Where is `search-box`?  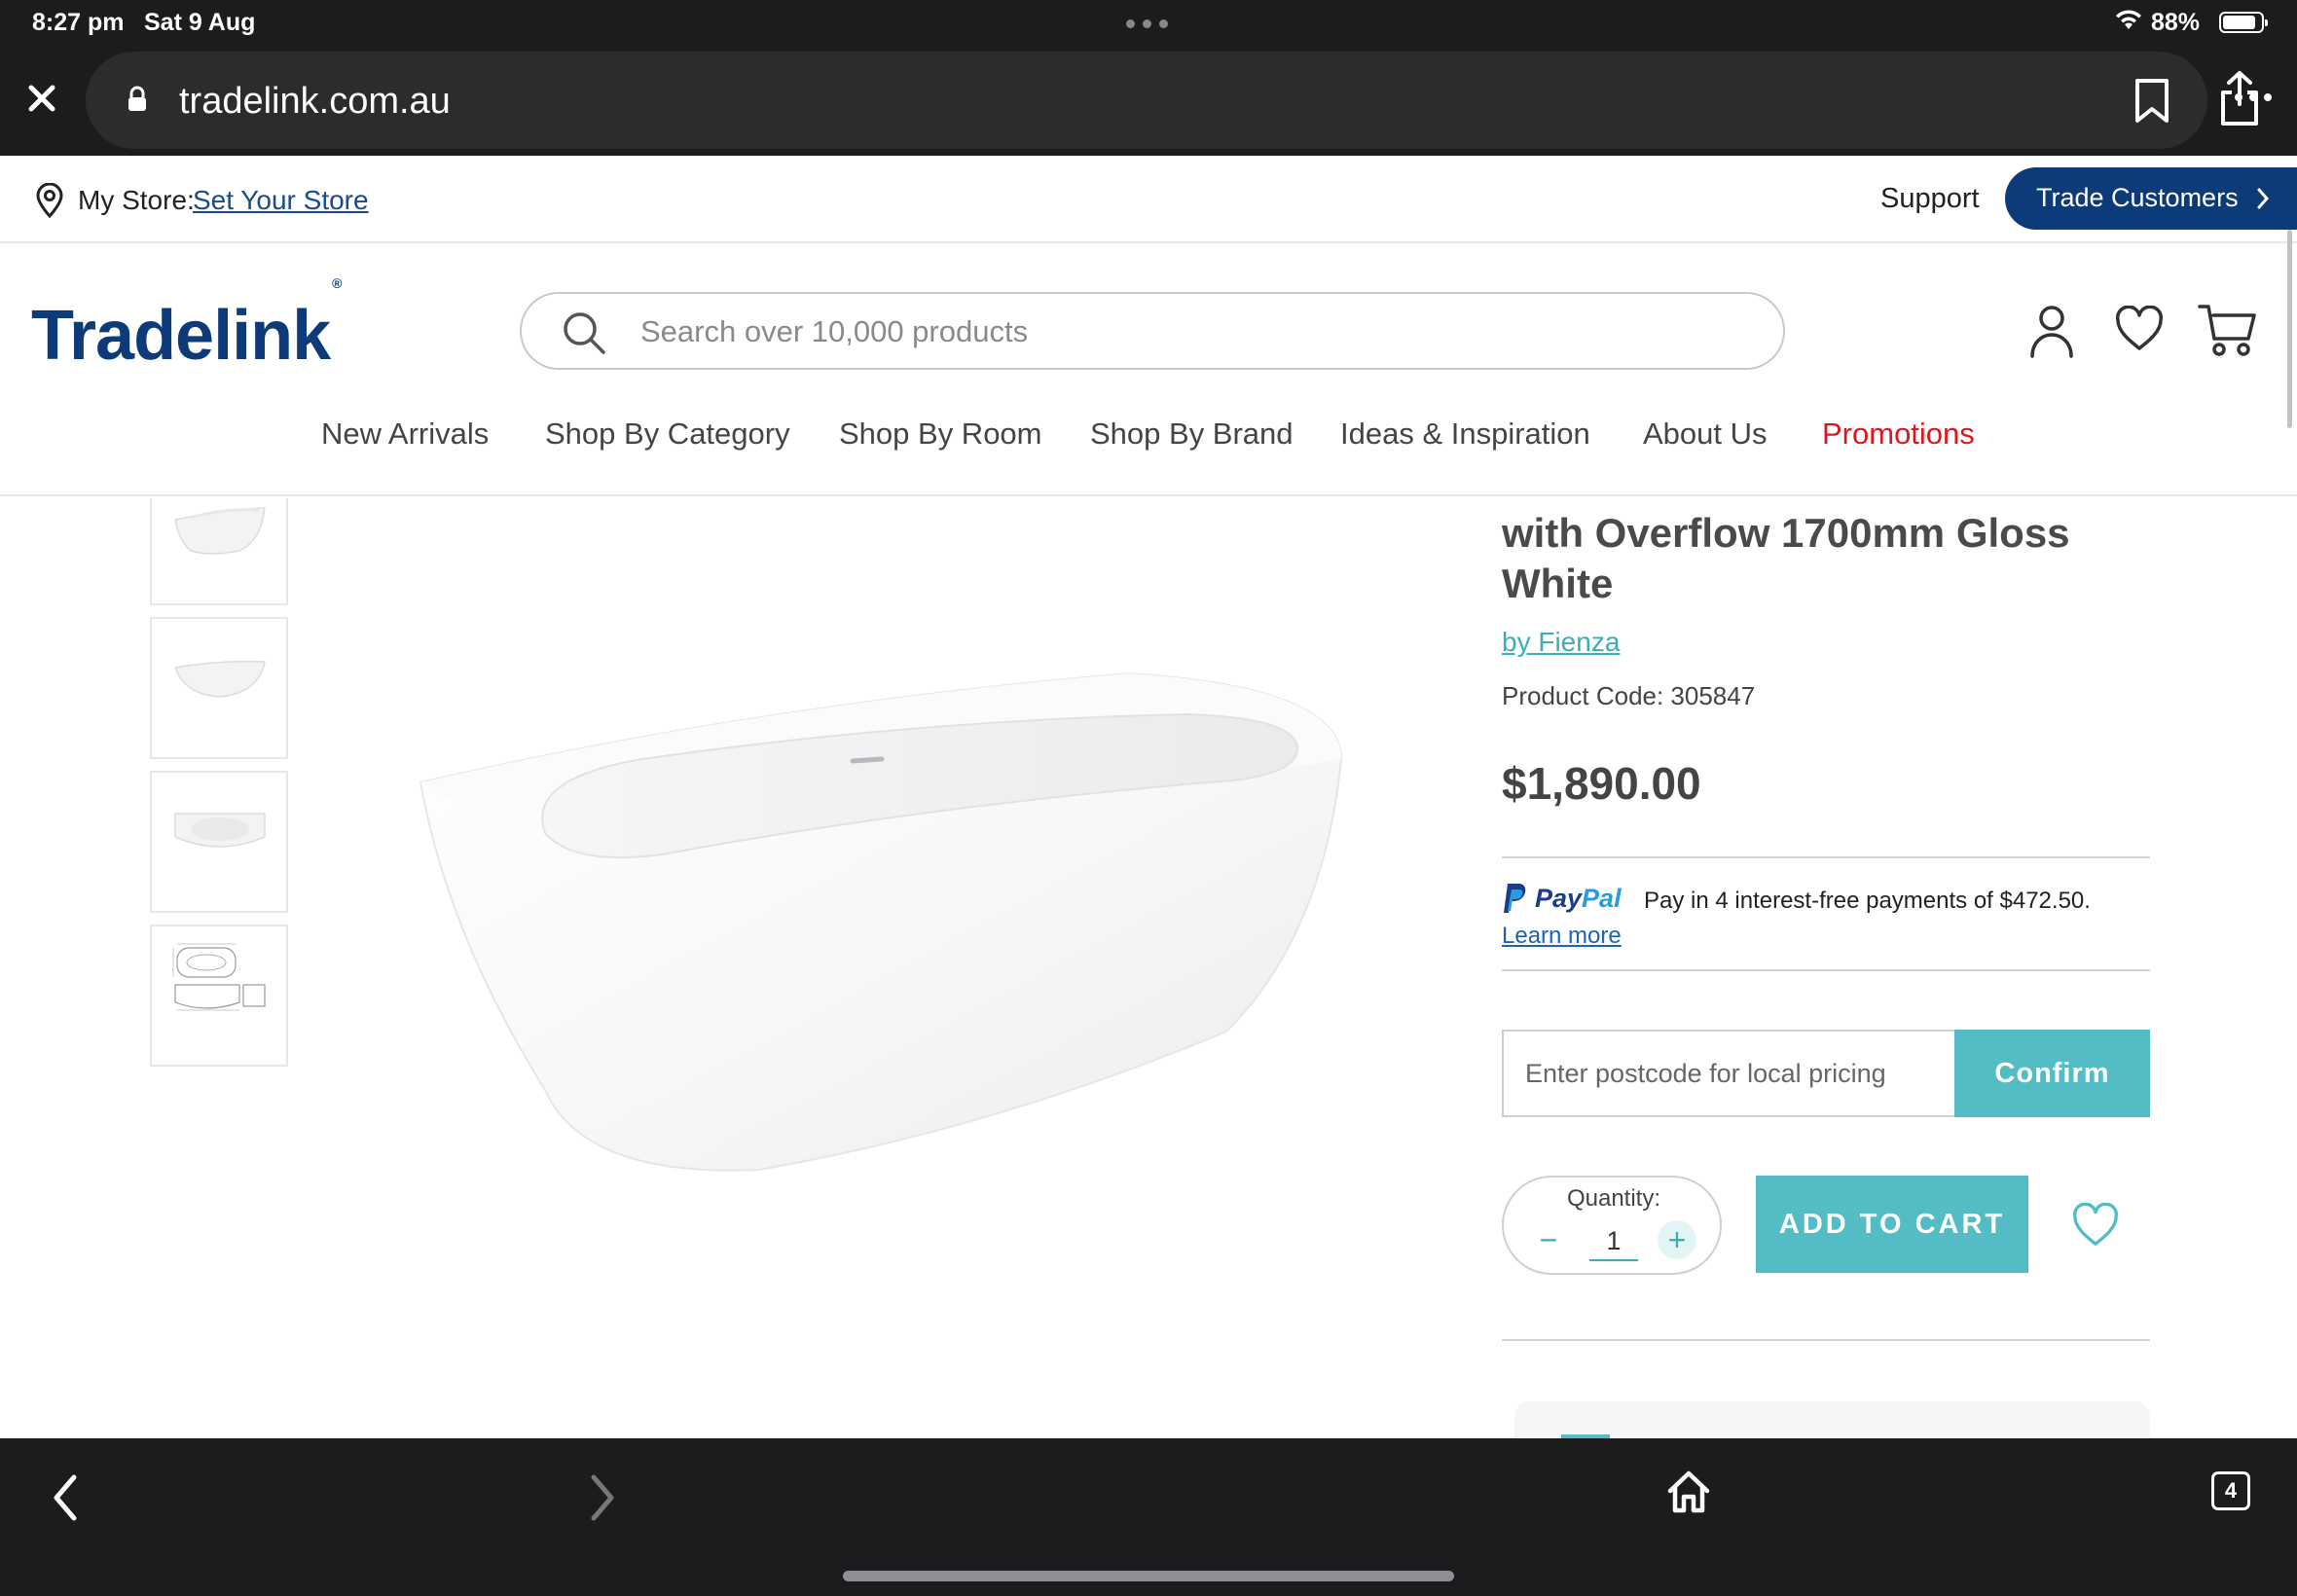
search-box is located at coordinates (1152, 331).